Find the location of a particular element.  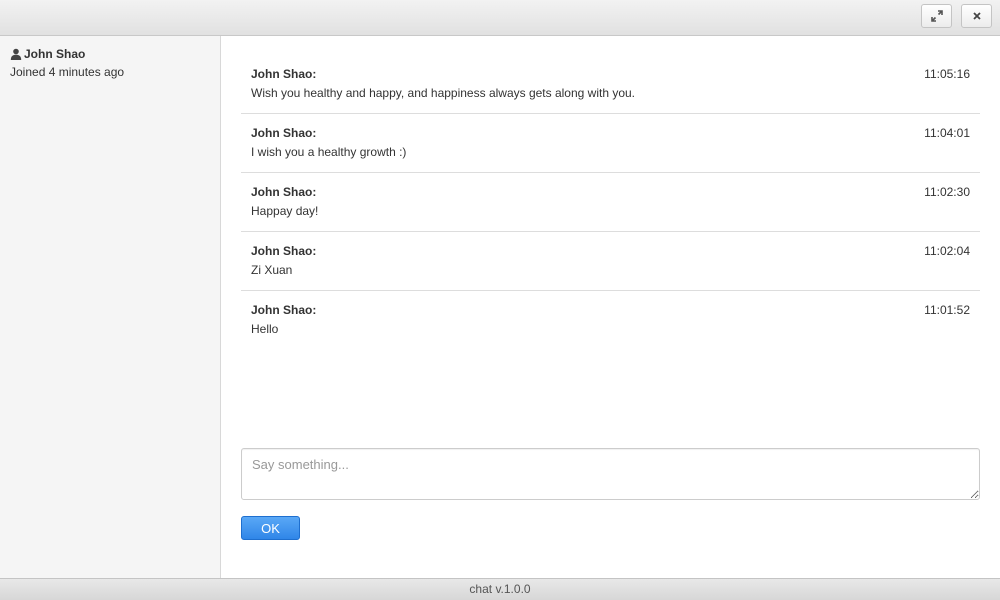

message-time: 11:05:16 is located at coordinates (947, 74).